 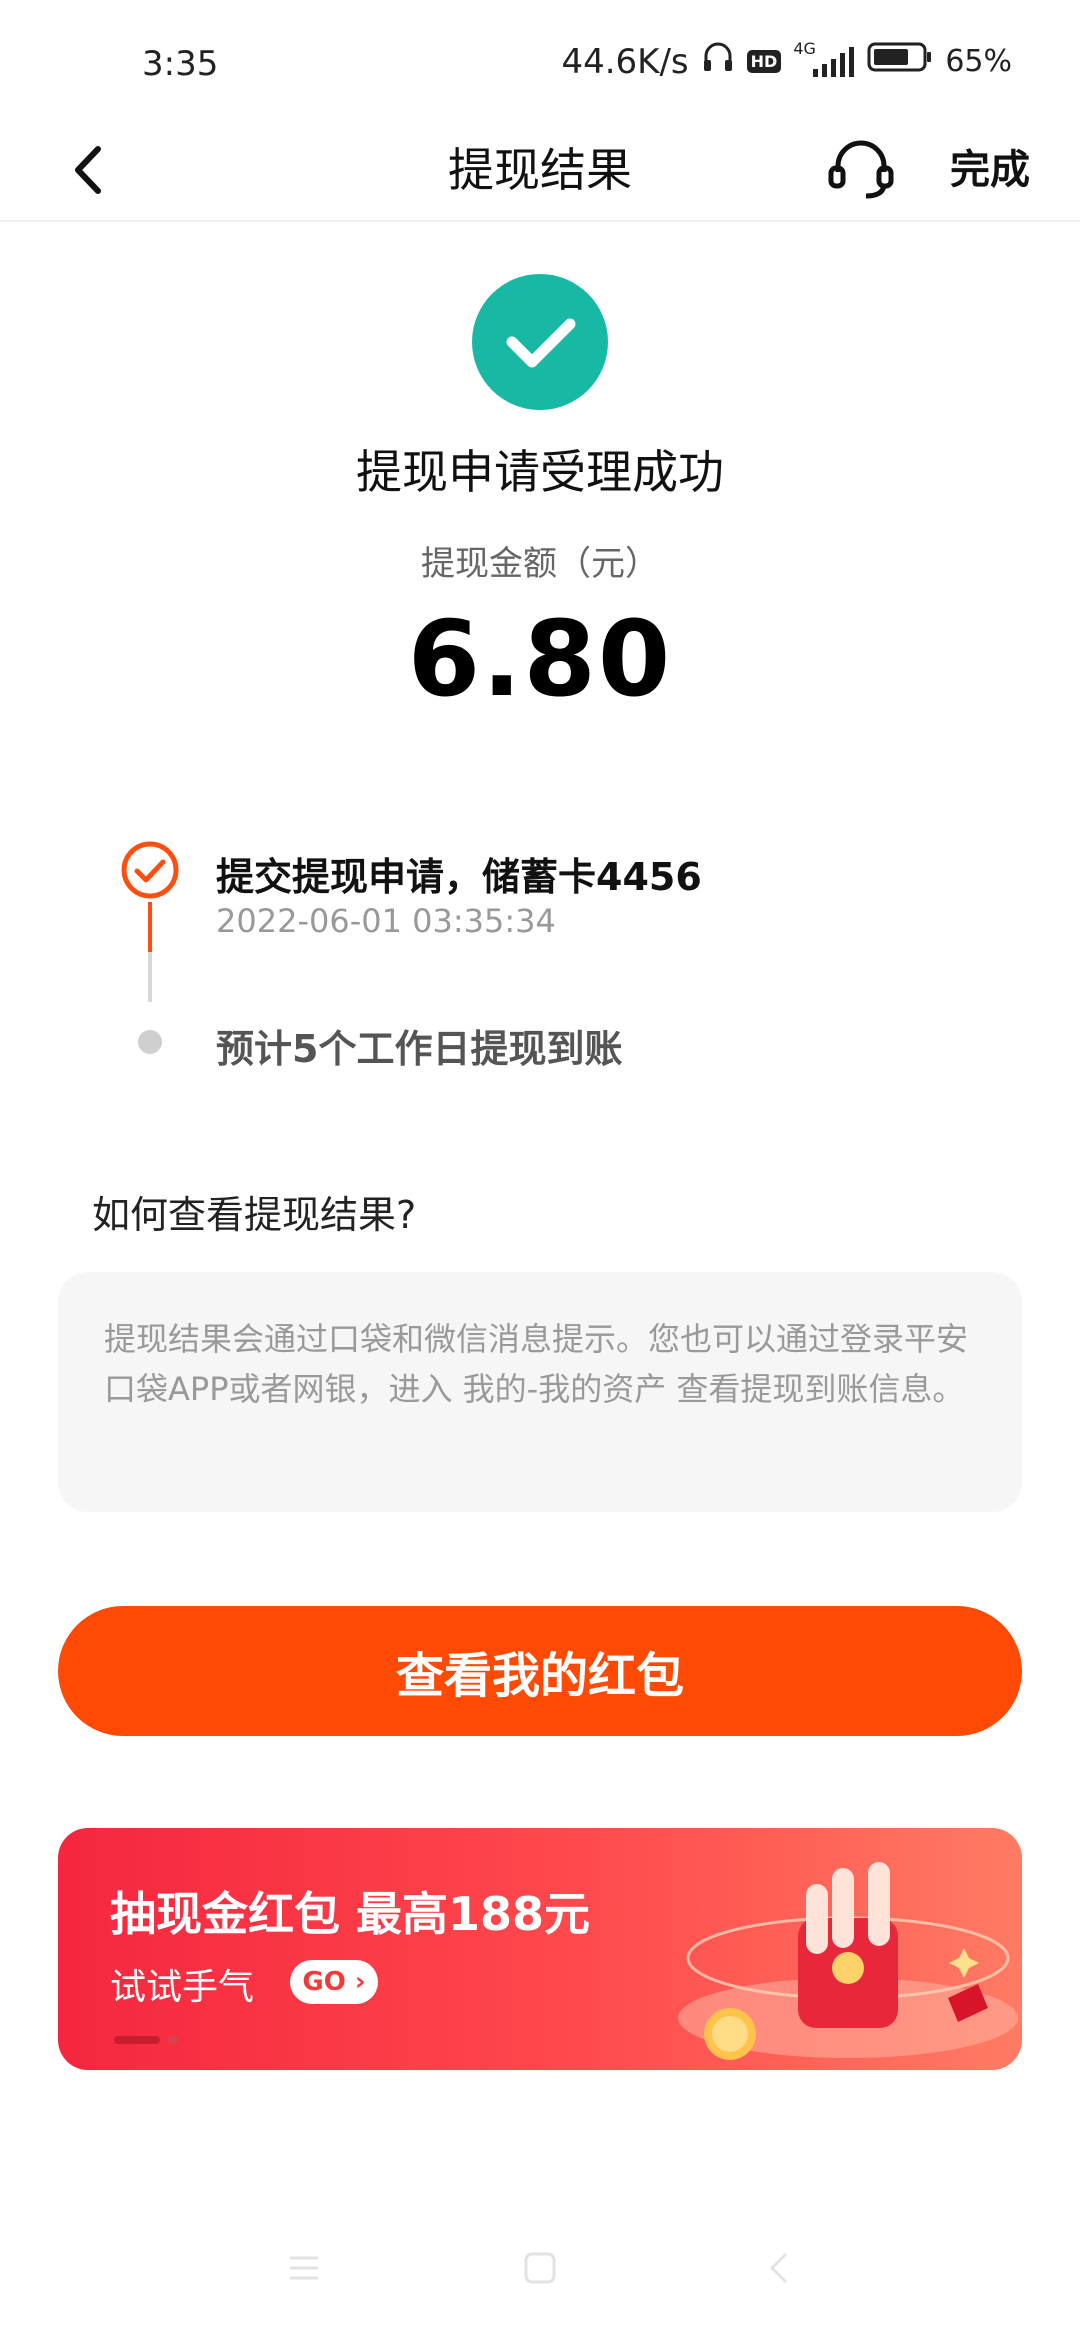 I want to click on result-title: 提现申请受理成功, so click(x=540, y=472).